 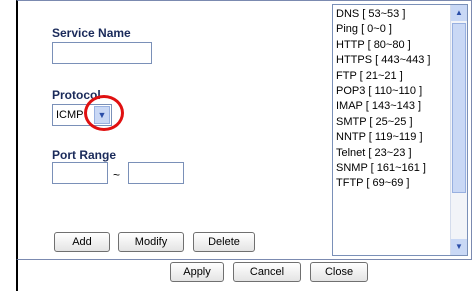 What do you see at coordinates (70, 115) in the screenshot?
I see `protocol-select-value: ICMP` at bounding box center [70, 115].